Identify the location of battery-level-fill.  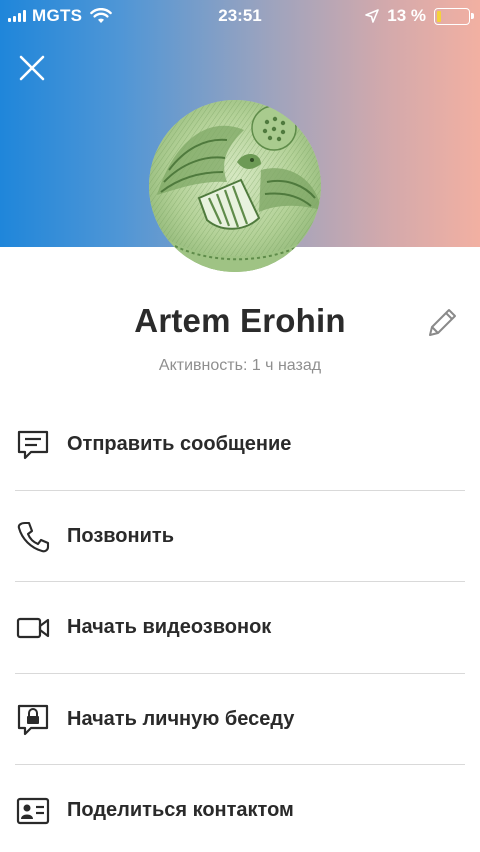
(439, 16).